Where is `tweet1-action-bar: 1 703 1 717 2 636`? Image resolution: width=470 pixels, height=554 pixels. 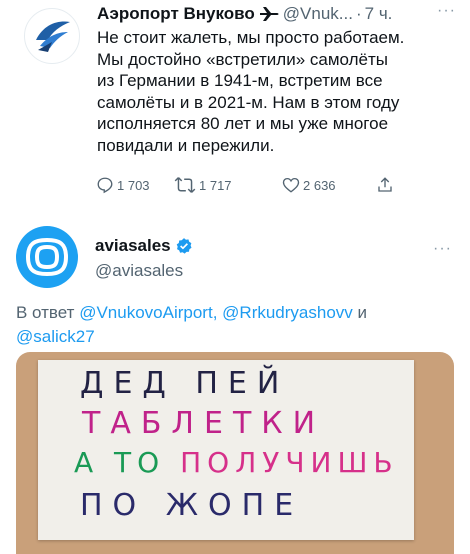 tweet1-action-bar: 1 703 1 717 2 636 is located at coordinates (261, 188).